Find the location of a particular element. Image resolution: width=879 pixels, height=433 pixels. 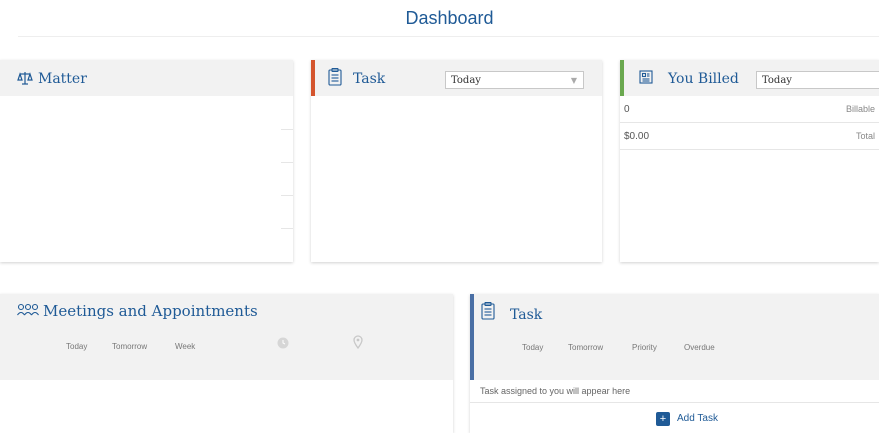

page-title: Dashboard is located at coordinates (449, 18).